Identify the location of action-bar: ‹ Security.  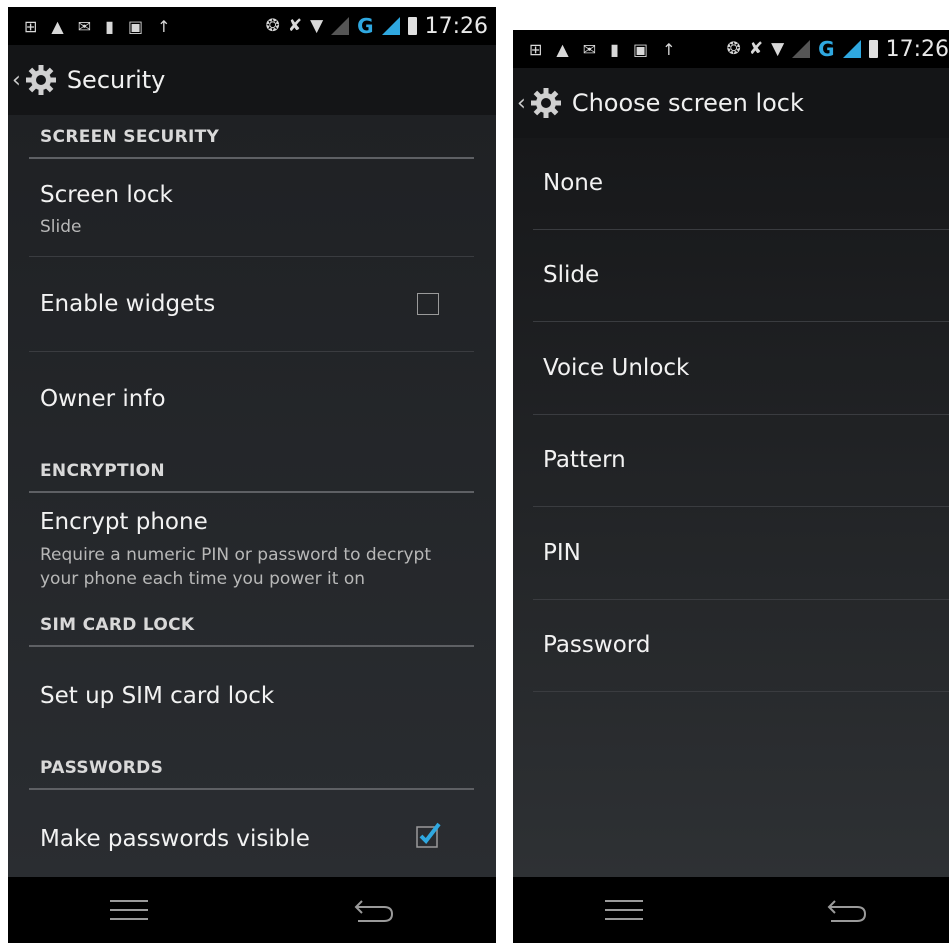
(252, 80).